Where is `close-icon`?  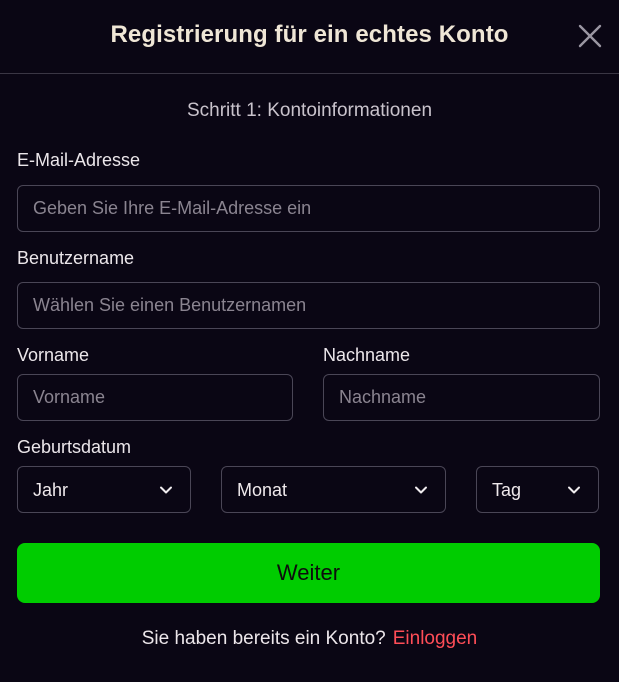 close-icon is located at coordinates (590, 36).